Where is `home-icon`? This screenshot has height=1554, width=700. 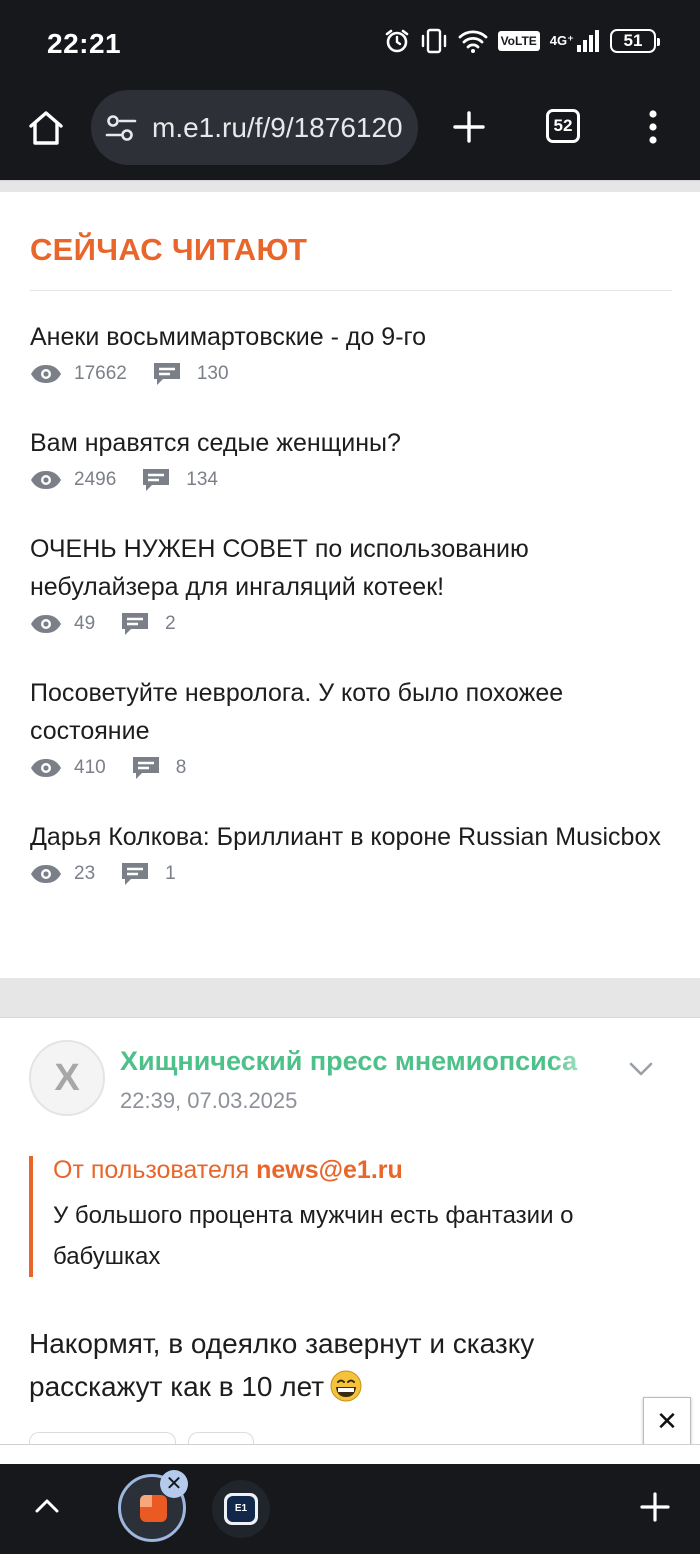 home-icon is located at coordinates (46, 128).